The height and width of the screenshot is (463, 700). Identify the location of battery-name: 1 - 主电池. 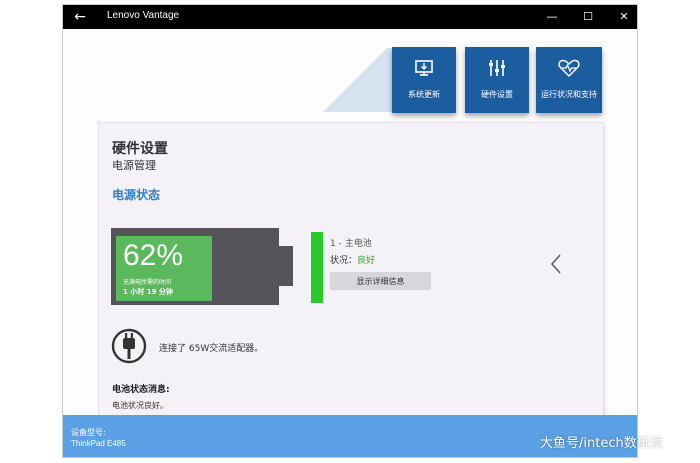
(351, 244).